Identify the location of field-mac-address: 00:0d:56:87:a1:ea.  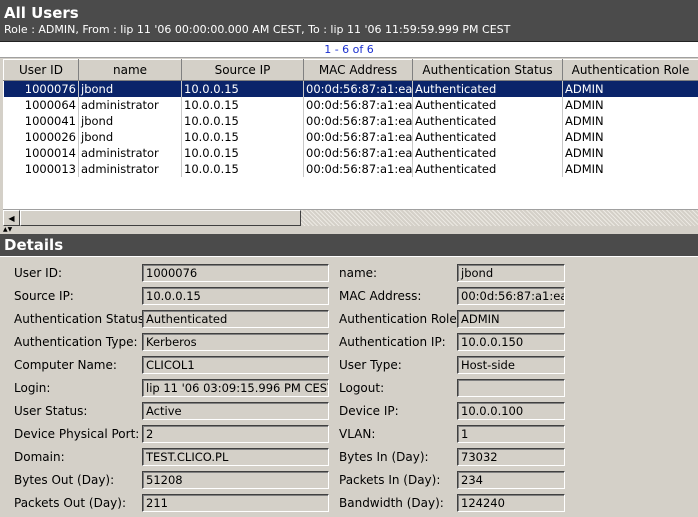
(511, 296).